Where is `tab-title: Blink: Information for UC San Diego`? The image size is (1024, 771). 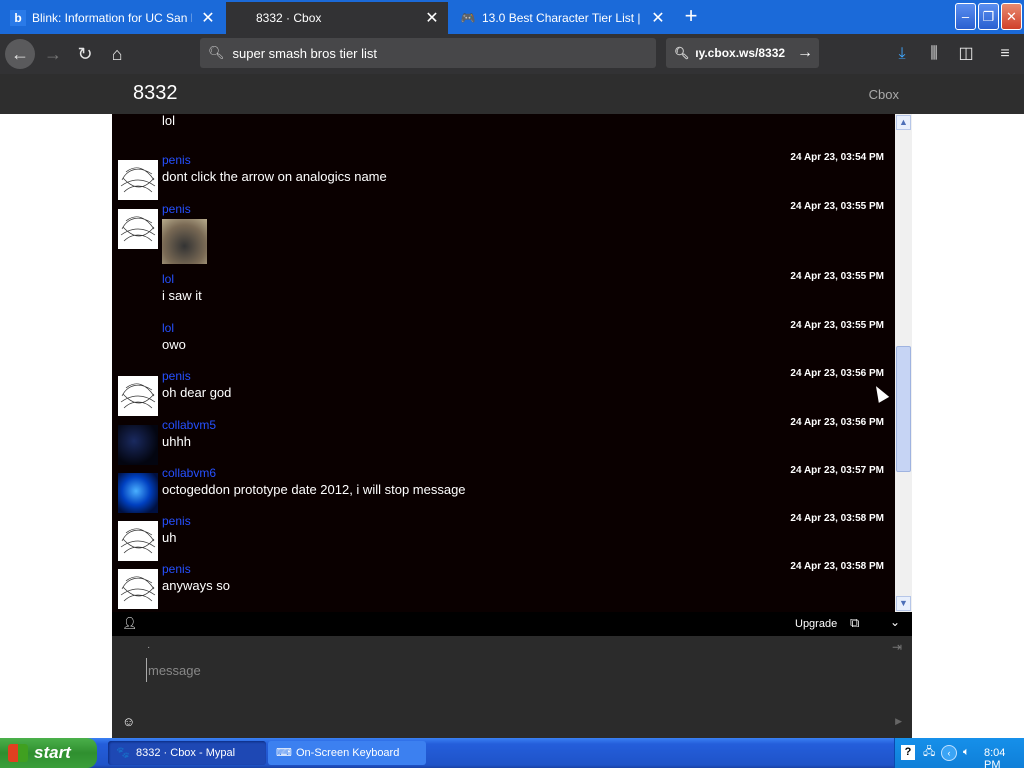
tab-title: Blink: Information for UC San Diego is located at coordinates (112, 18).